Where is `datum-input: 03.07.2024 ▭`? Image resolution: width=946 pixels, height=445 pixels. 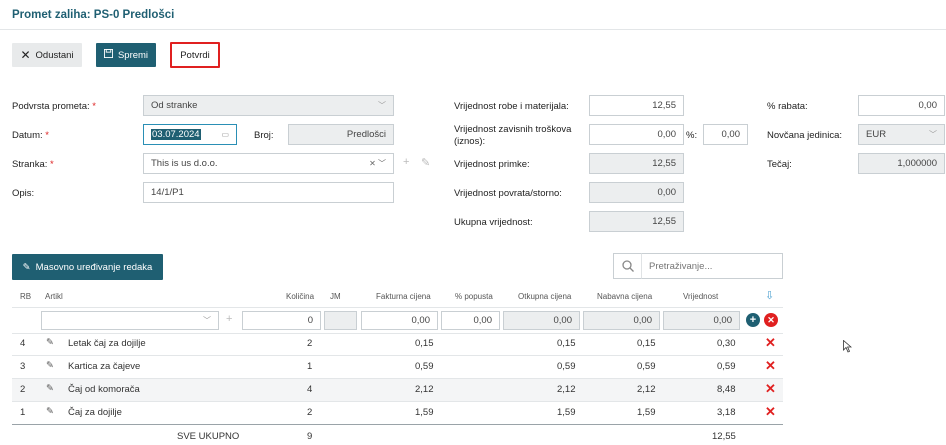
datum-input: 03.07.2024 ▭ is located at coordinates (190, 134).